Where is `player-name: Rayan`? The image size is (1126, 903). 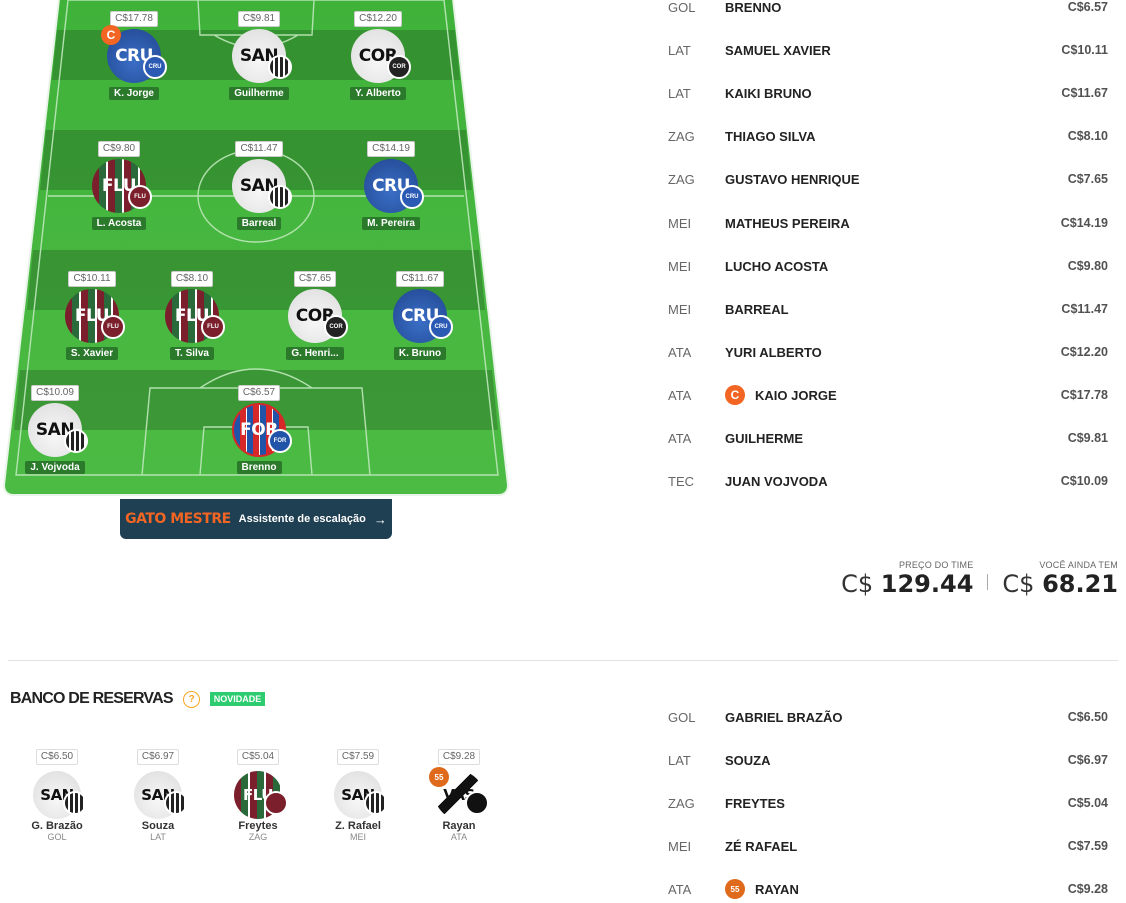 player-name: Rayan is located at coordinates (459, 826).